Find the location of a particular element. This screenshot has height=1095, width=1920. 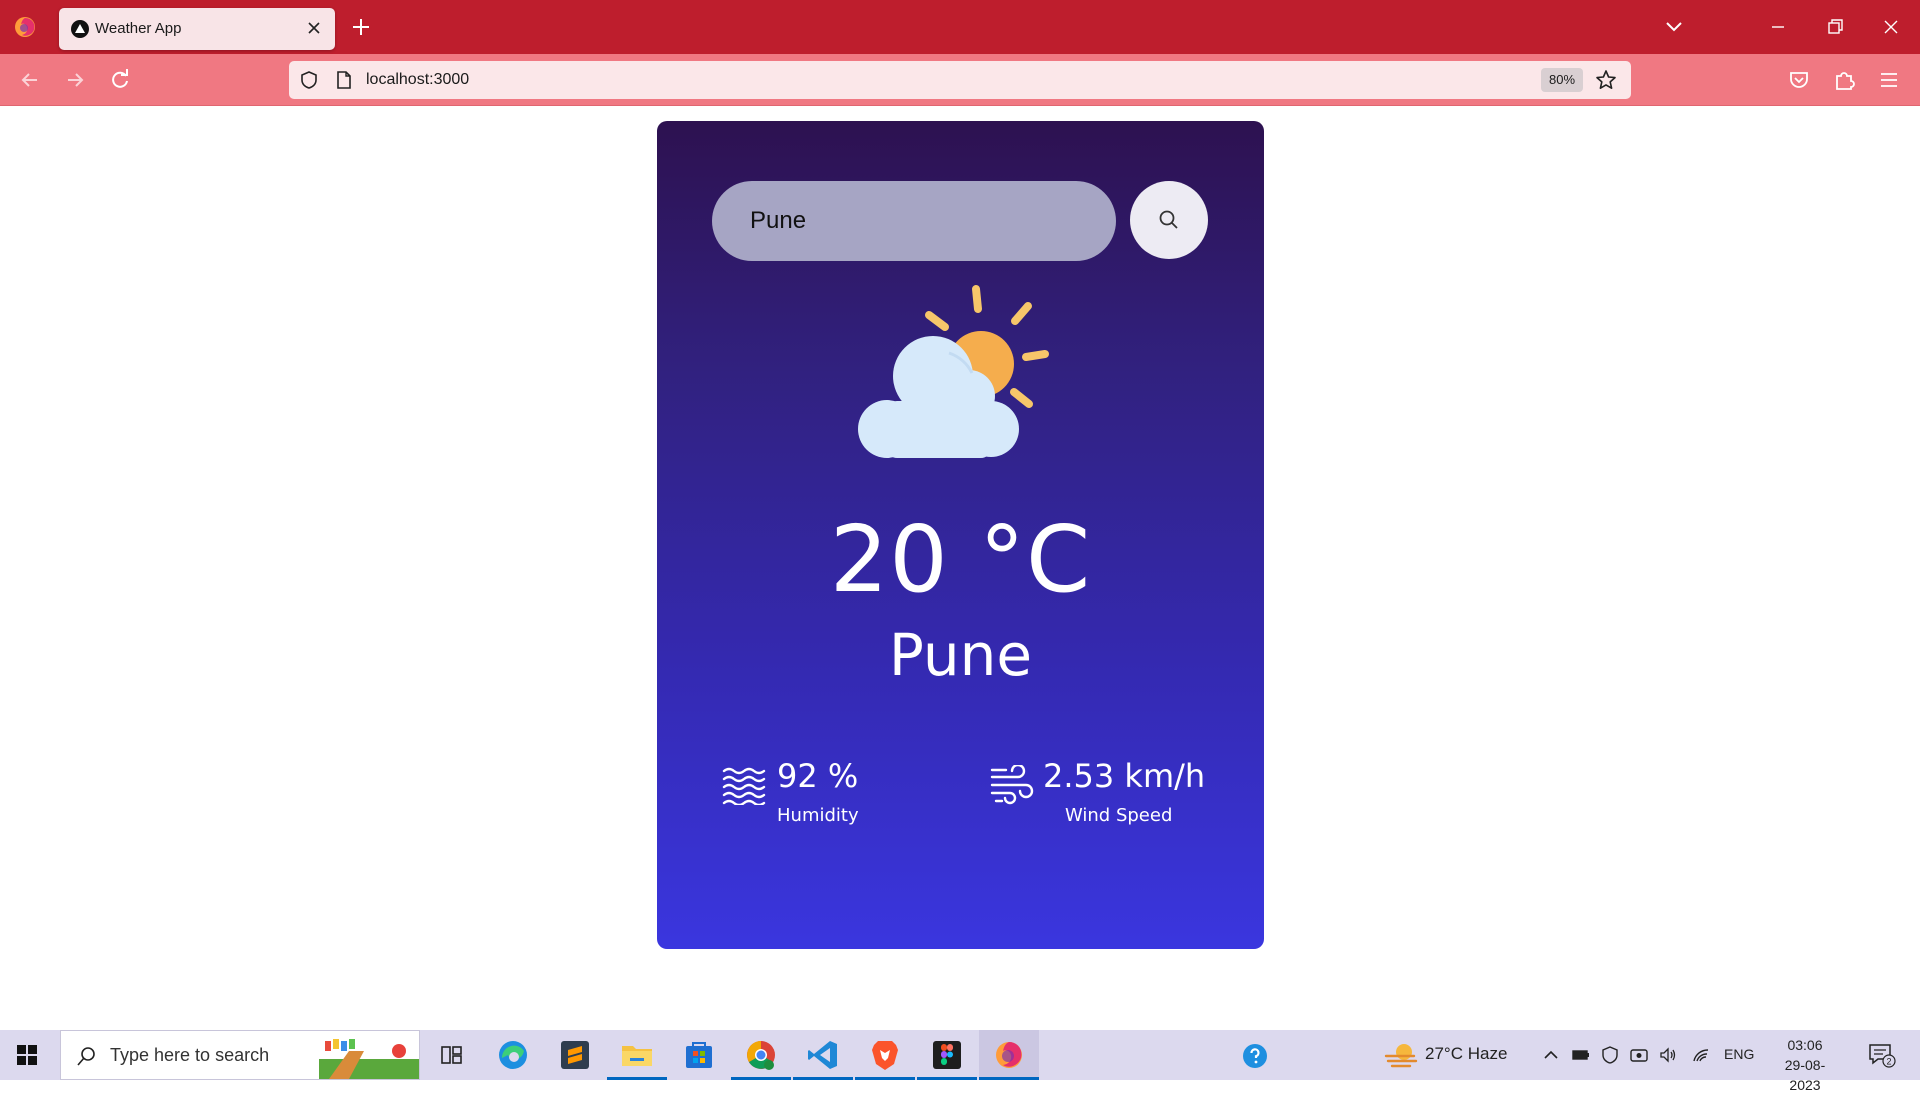

list-all-tabs-icon is located at coordinates (1674, 27).